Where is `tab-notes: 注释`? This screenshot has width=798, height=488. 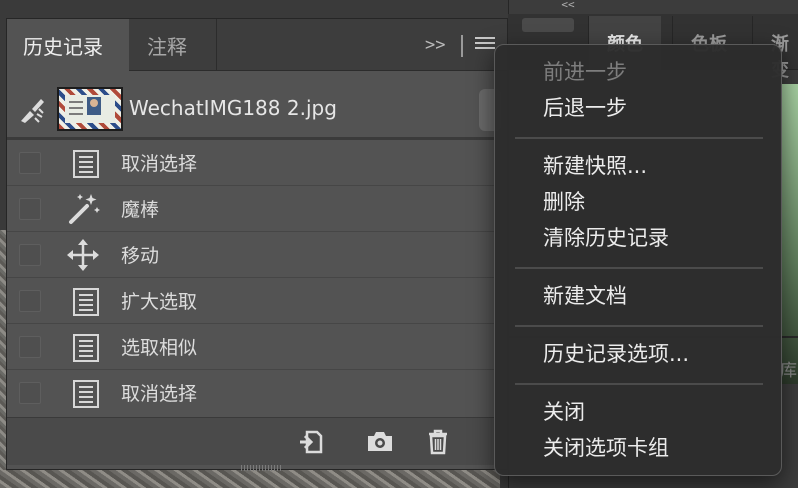 tab-notes: 注释 is located at coordinates (174, 45).